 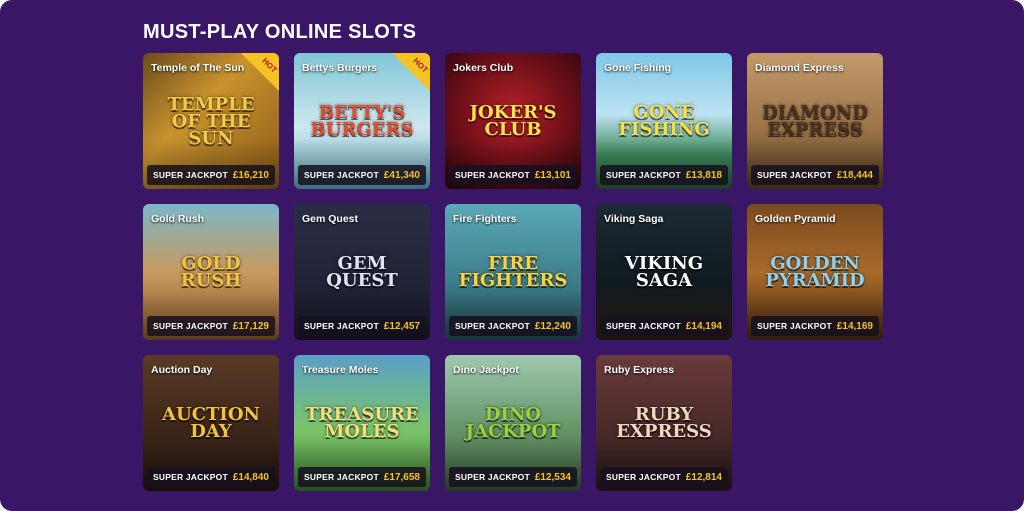 What do you see at coordinates (401, 326) in the screenshot?
I see `jackpot-amount: £12,457` at bounding box center [401, 326].